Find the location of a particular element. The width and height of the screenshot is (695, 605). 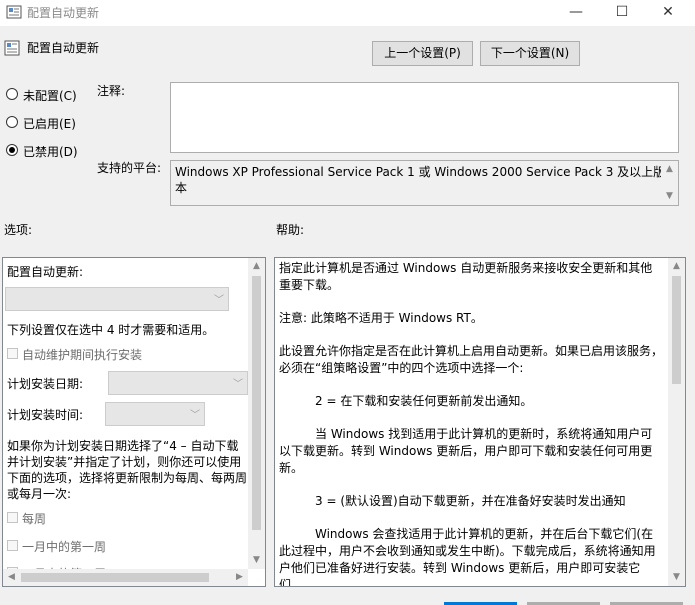

weekly-checkbox is located at coordinates (12, 517).